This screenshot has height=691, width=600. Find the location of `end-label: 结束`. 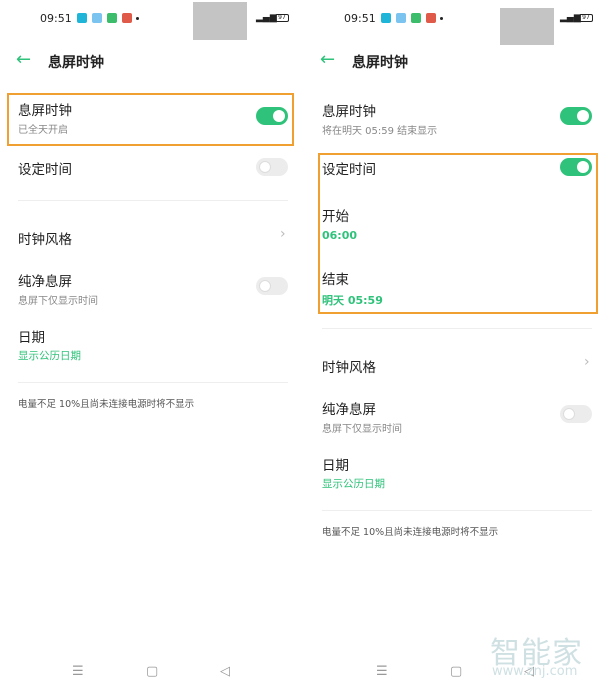

end-label: 结束 is located at coordinates (335, 278).